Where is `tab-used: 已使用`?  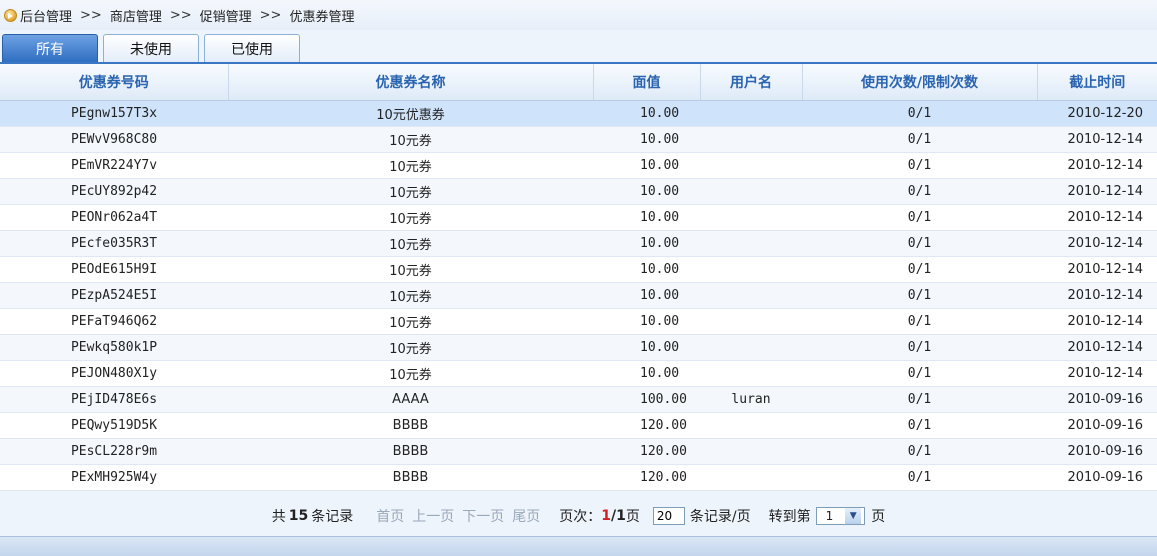 tab-used: 已使用 is located at coordinates (252, 48).